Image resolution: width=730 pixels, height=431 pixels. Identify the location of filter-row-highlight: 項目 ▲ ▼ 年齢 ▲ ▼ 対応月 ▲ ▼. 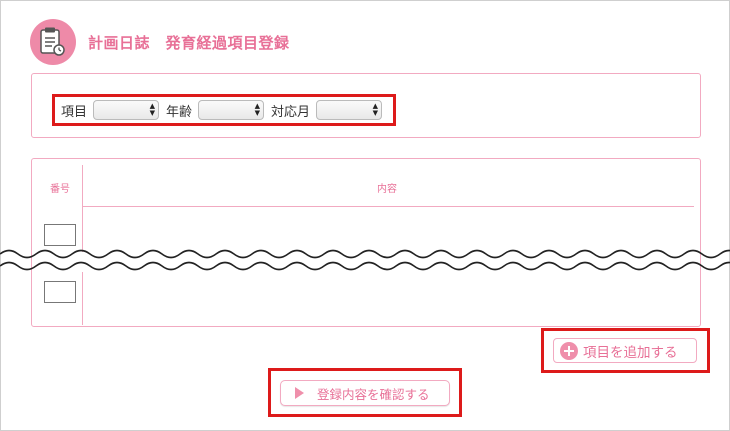
(224, 110).